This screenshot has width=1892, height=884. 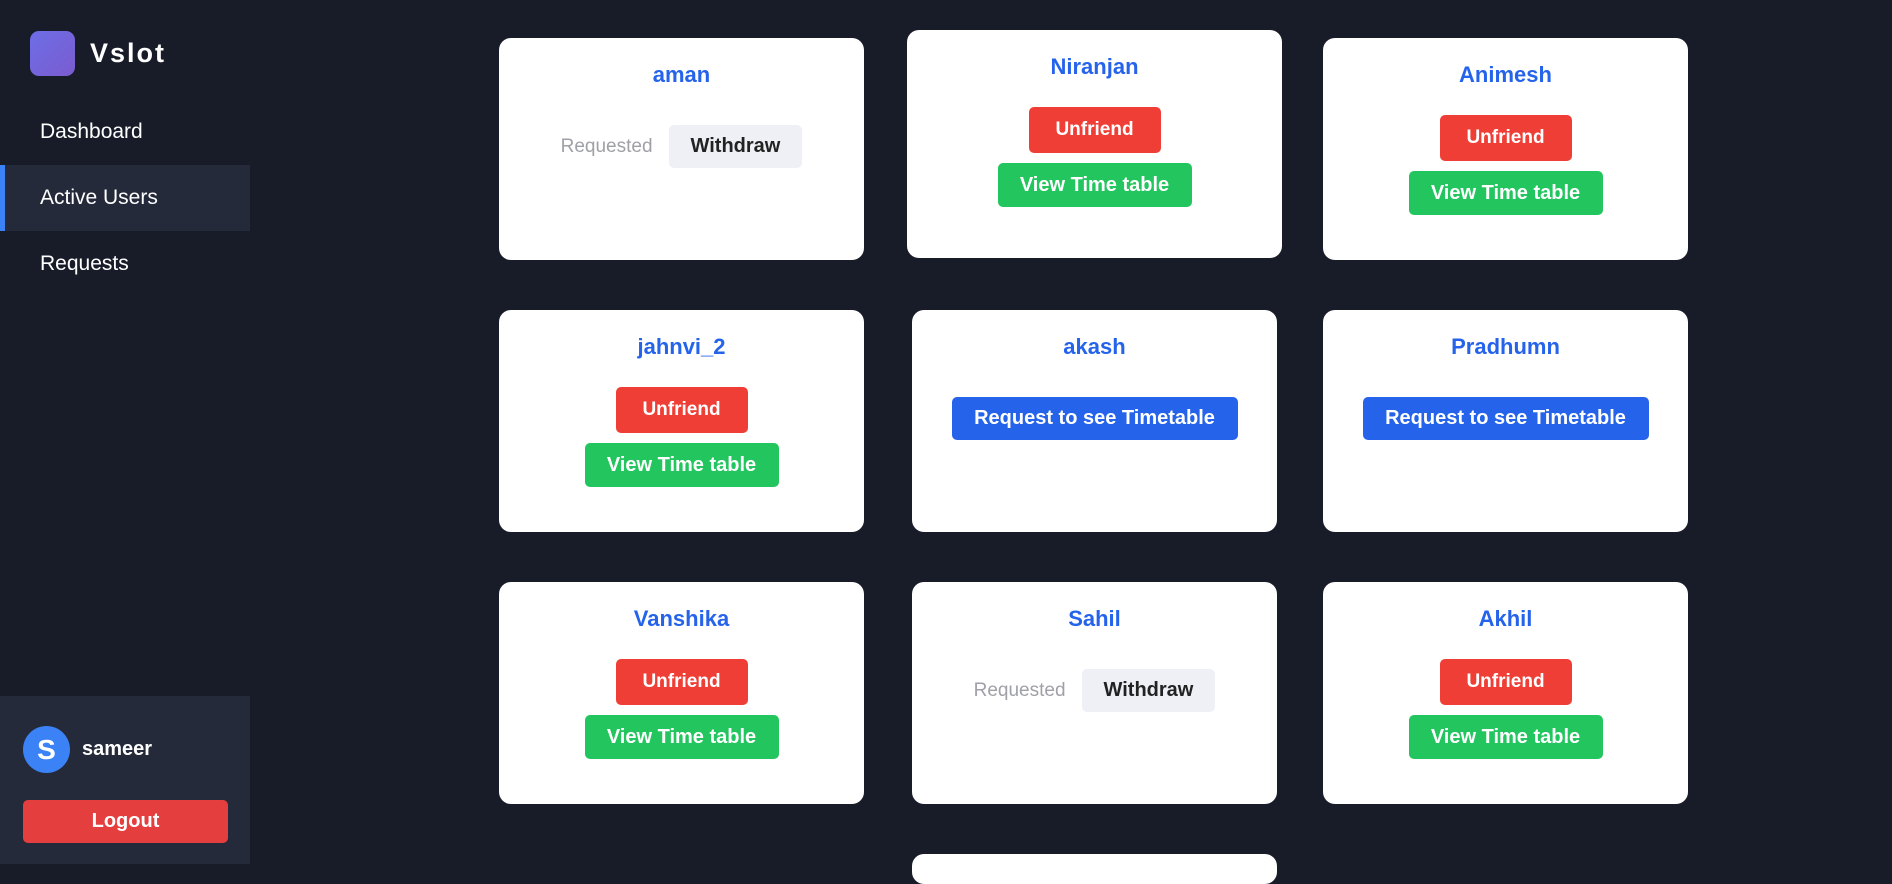 I want to click on user-name: Animesh, so click(x=1505, y=74).